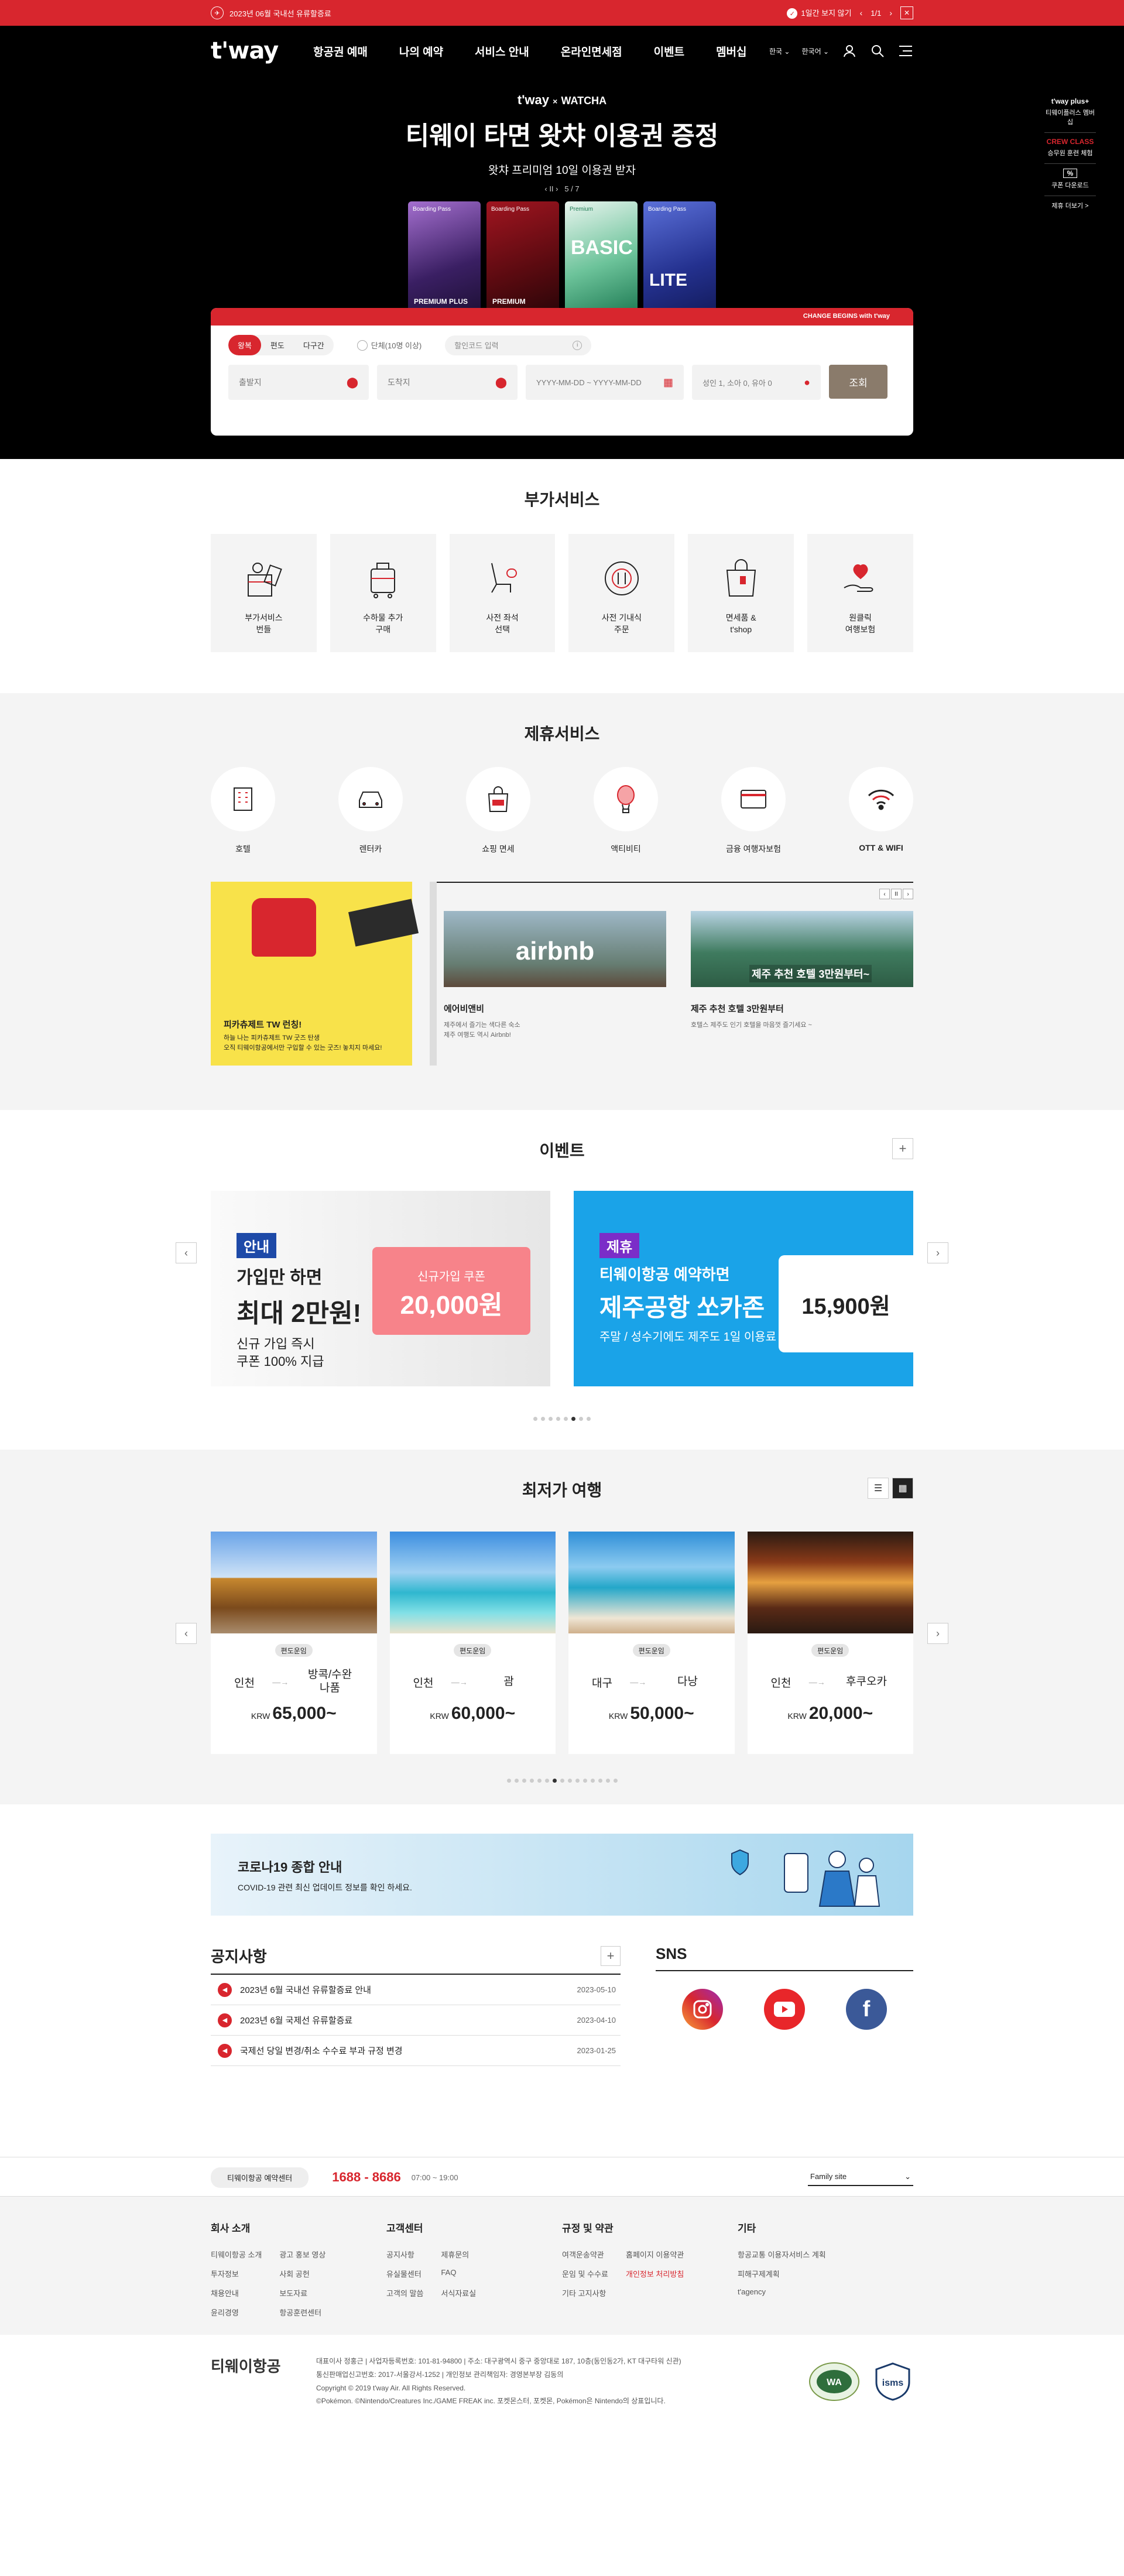 This screenshot has width=1124, height=2576. What do you see at coordinates (861, 13) in the screenshot?
I see `prev-notice-button: ‹` at bounding box center [861, 13].